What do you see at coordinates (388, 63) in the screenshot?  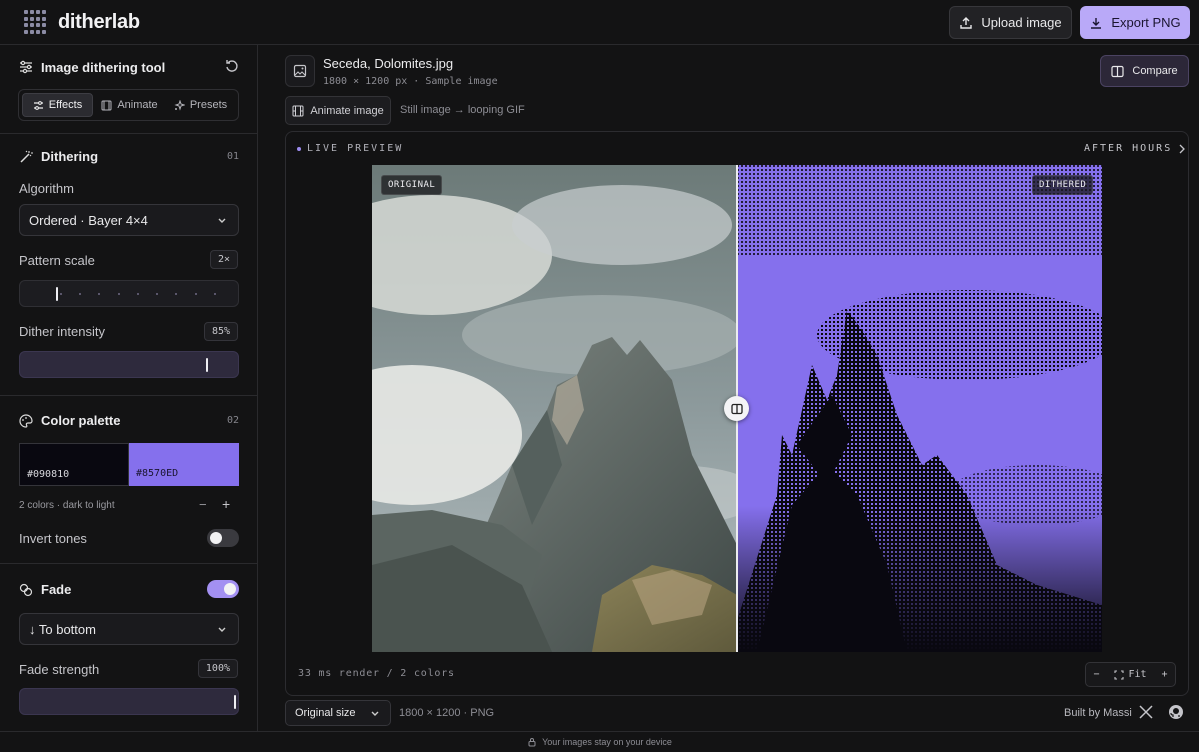 I see `file-name: Seceda, Dolomites.jpg` at bounding box center [388, 63].